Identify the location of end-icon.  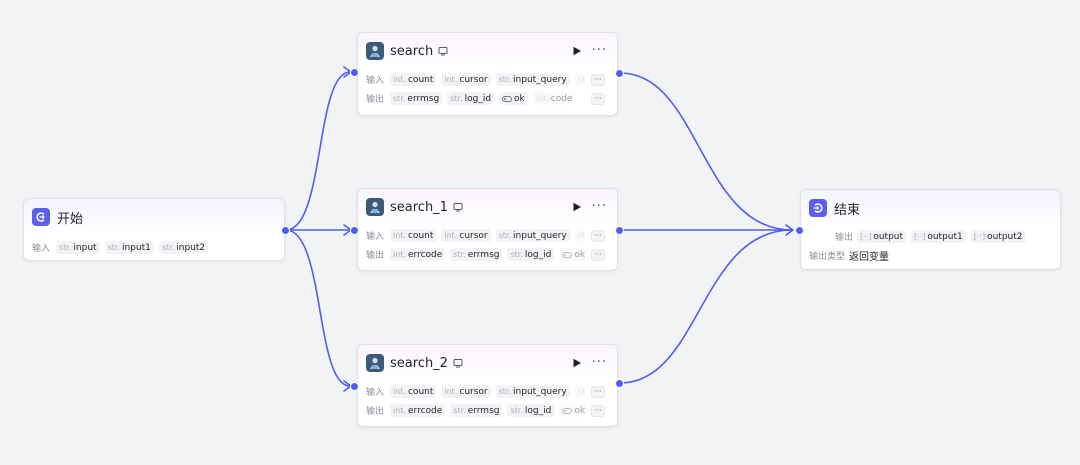
(818, 208).